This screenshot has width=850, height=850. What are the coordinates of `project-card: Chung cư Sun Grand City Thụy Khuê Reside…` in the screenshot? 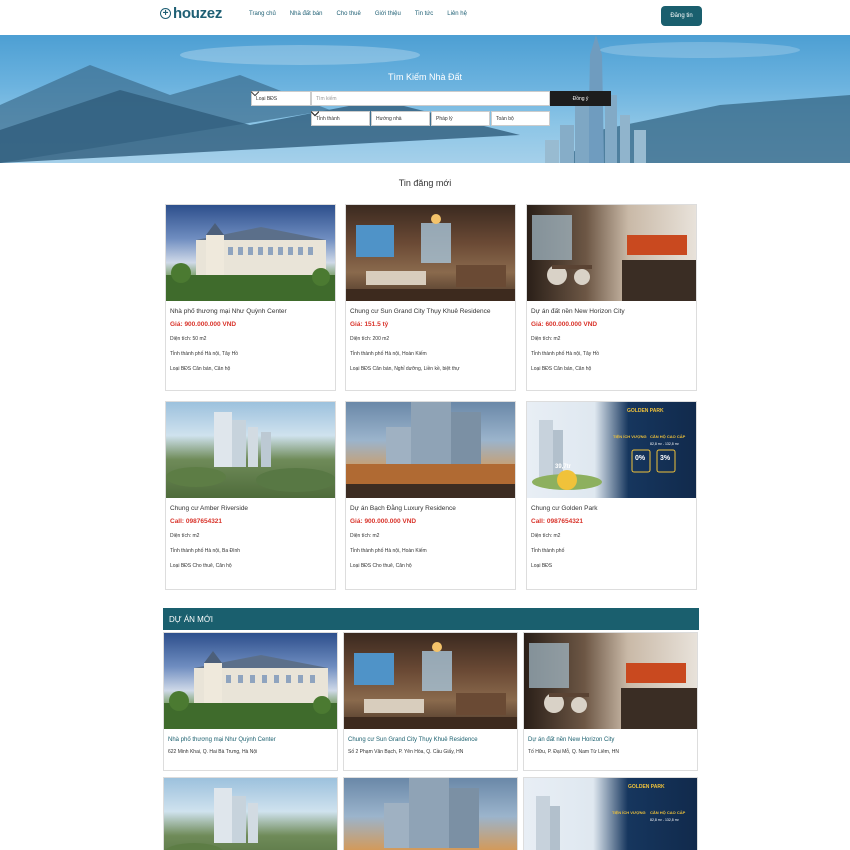 It's located at (430, 701).